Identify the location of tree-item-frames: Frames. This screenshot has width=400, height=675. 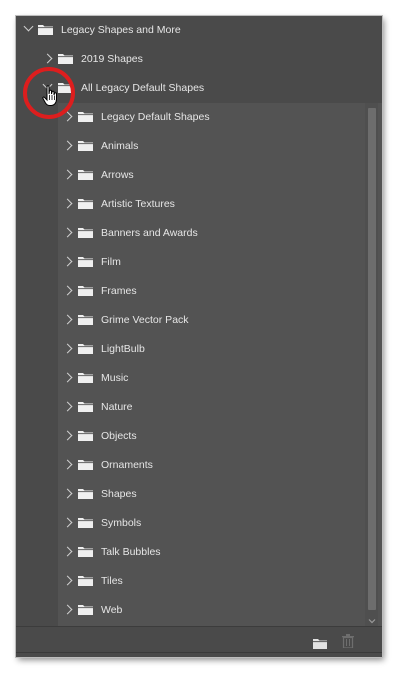
(199, 291).